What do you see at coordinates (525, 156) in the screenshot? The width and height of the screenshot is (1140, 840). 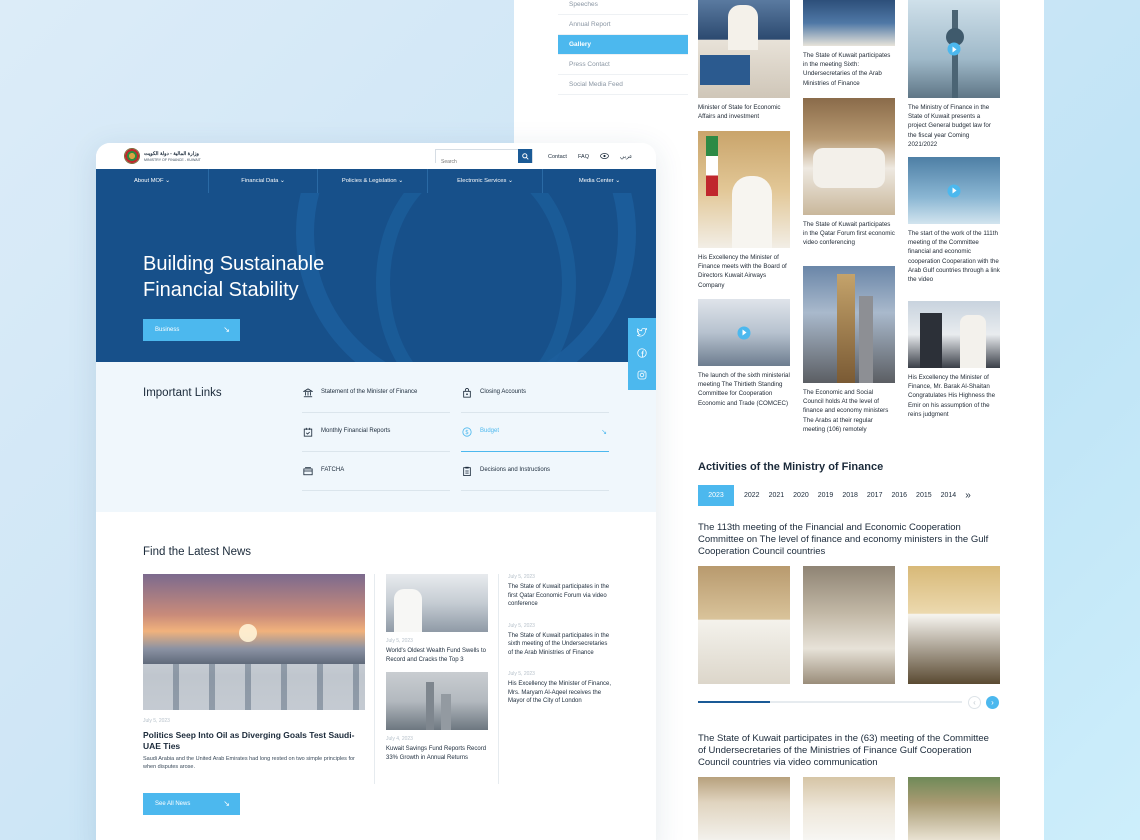 I see `search-button` at bounding box center [525, 156].